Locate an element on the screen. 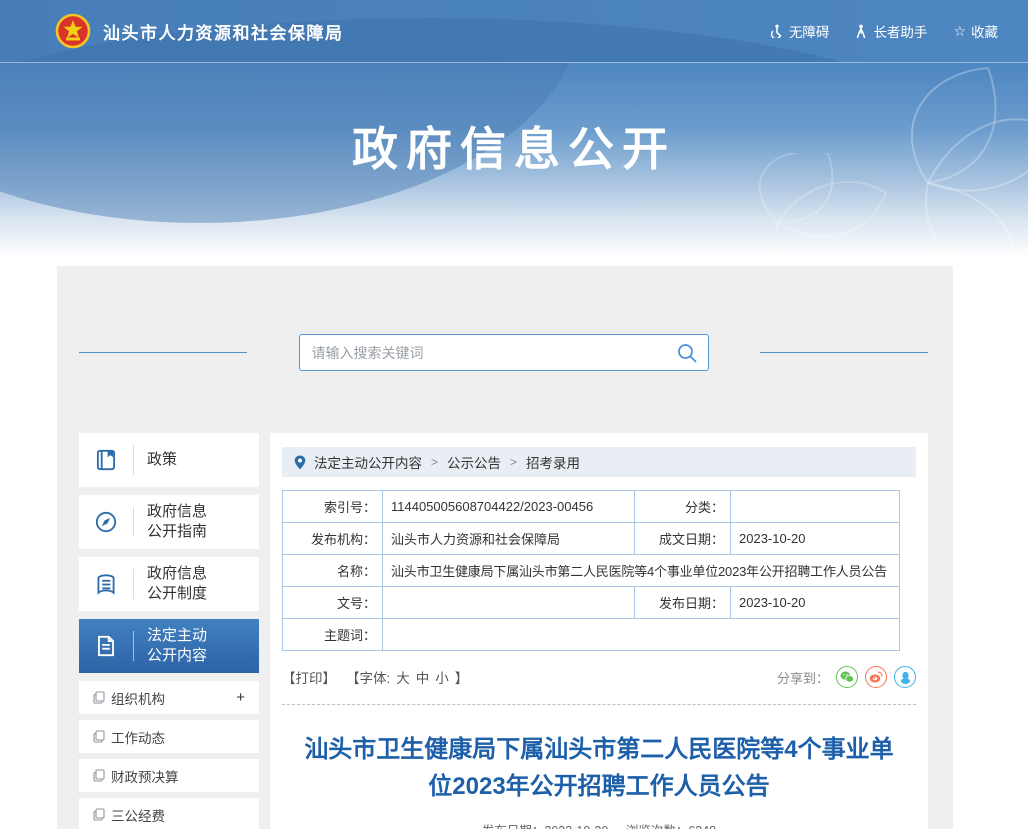  regulations-icon is located at coordinates (106, 584).